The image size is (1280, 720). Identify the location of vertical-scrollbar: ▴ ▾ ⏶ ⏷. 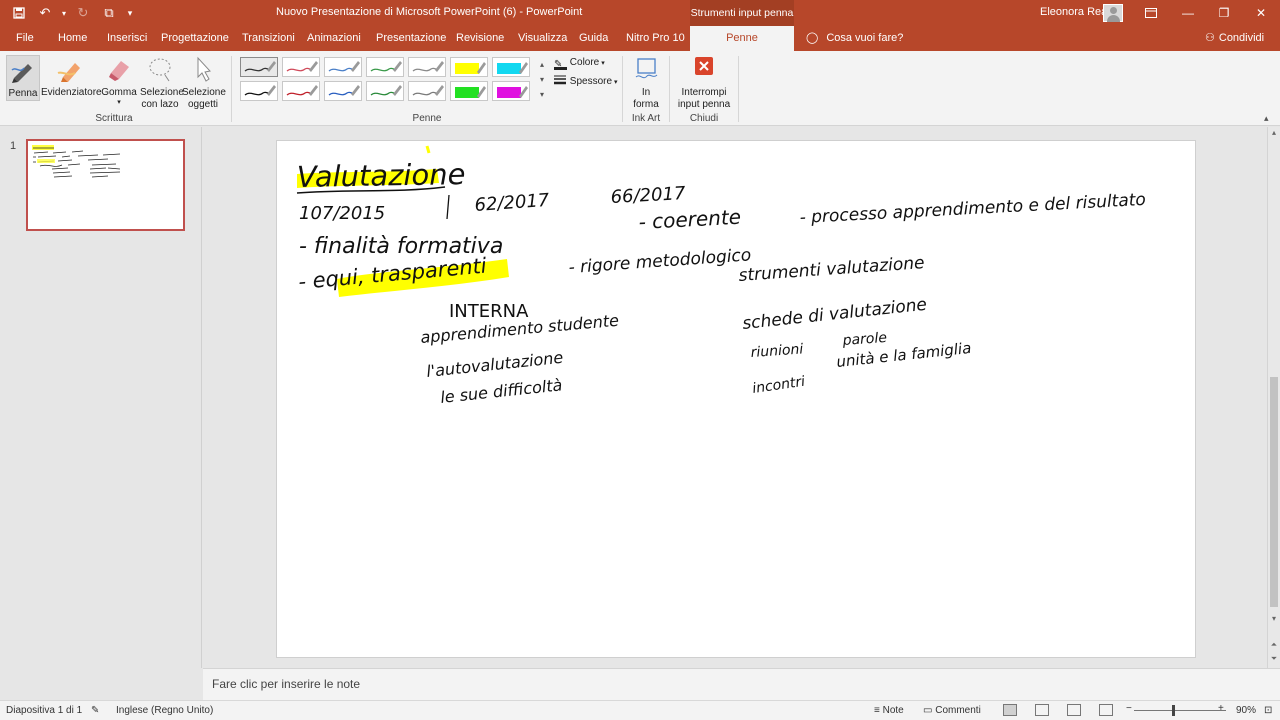
(1273, 397).